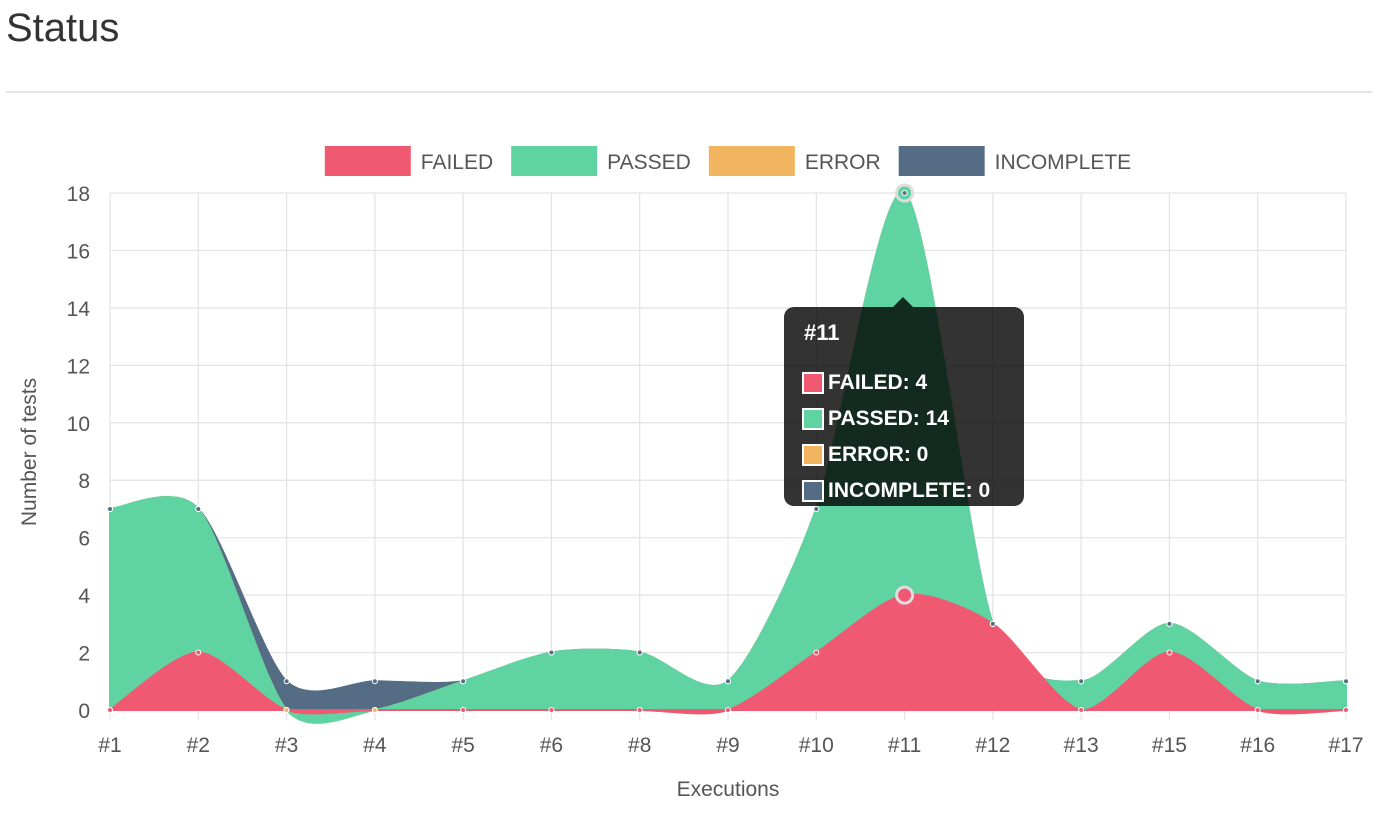  I want to click on legend-swatch-failed, so click(367, 161).